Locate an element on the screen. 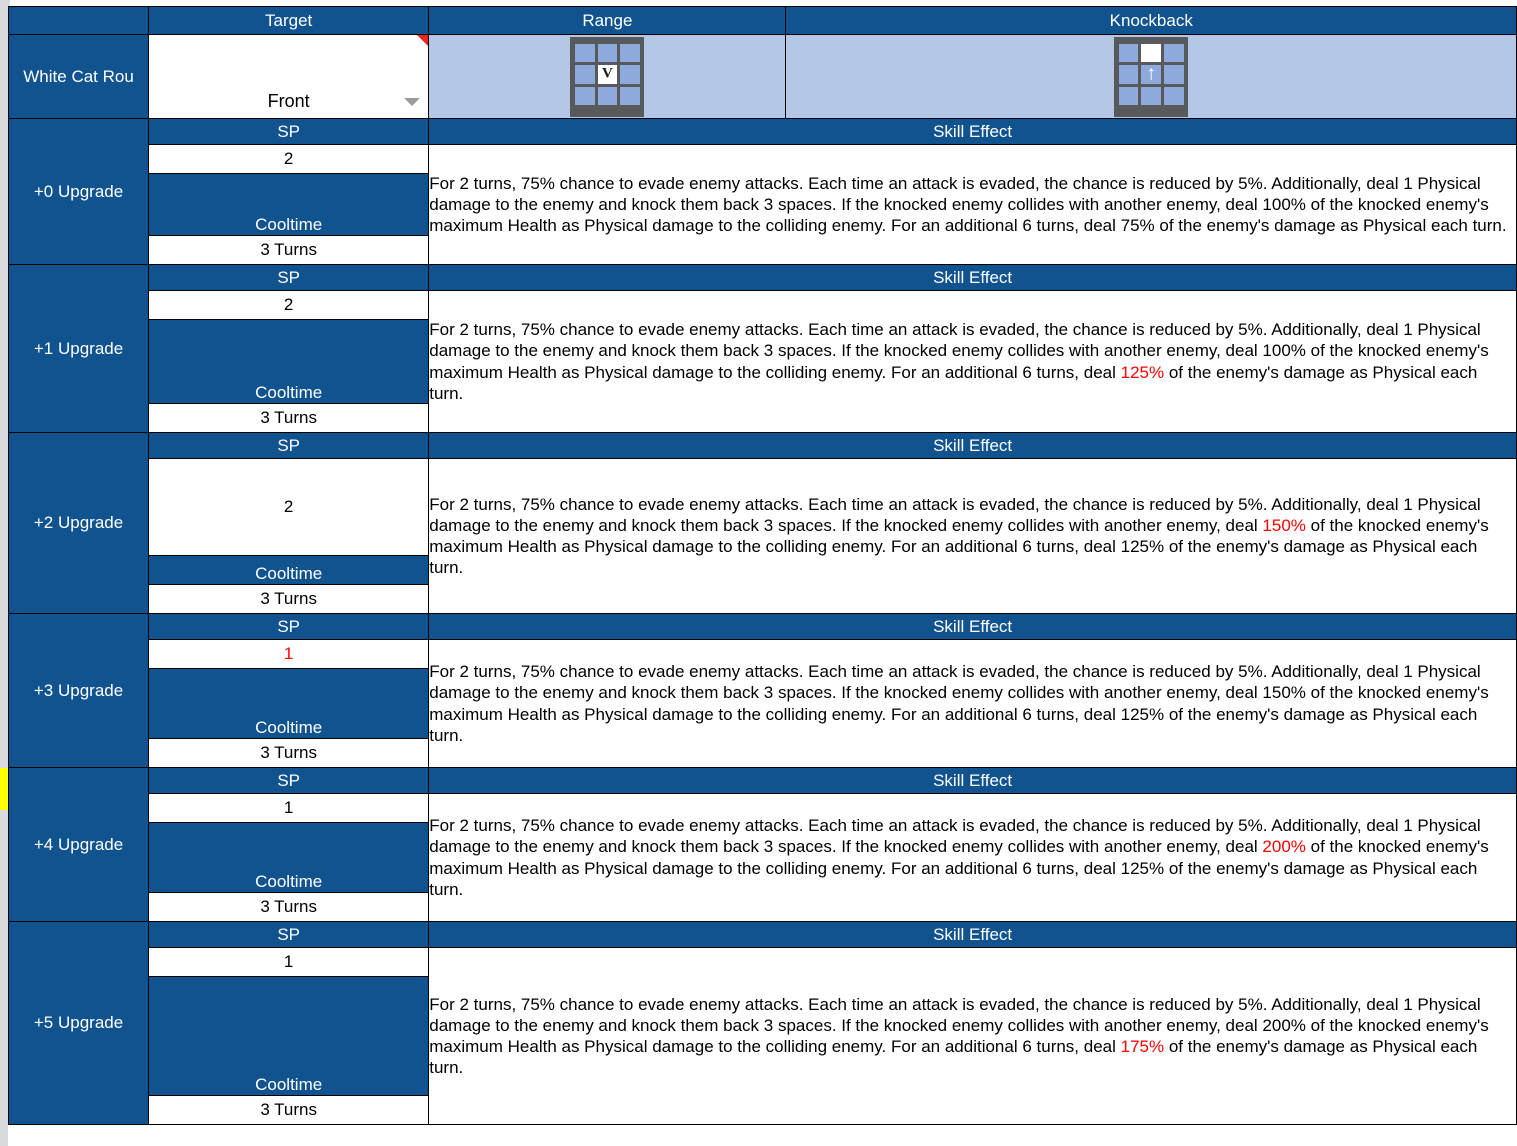 The height and width of the screenshot is (1146, 1517). upgrade-label-0: +0 Upgrade is located at coordinates (78, 191).